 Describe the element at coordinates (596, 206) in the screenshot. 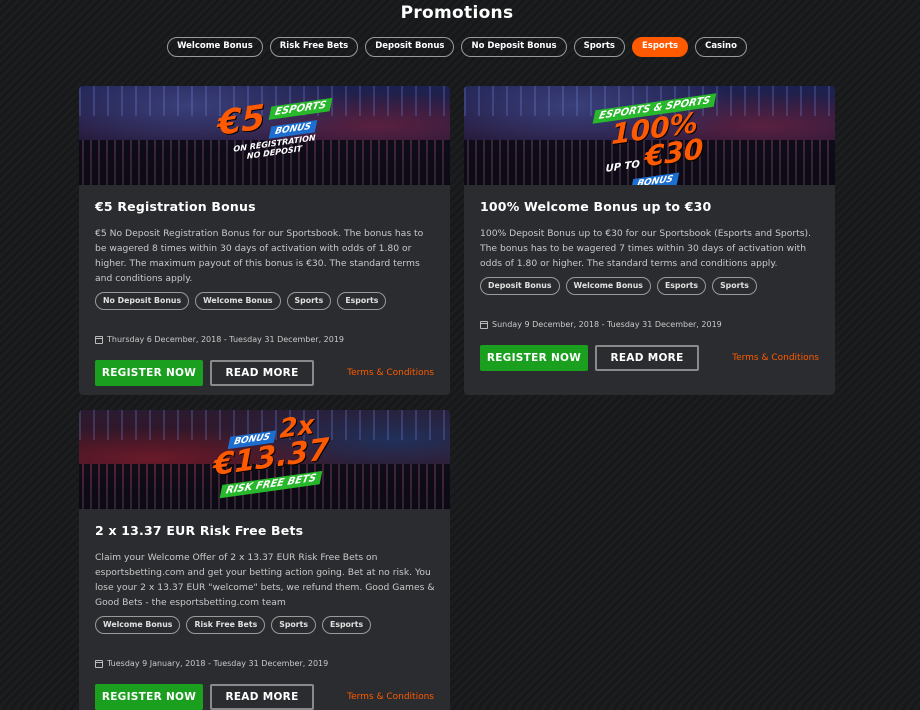

I see `promo-title: 100% Welcome Bonus up to €30` at that location.